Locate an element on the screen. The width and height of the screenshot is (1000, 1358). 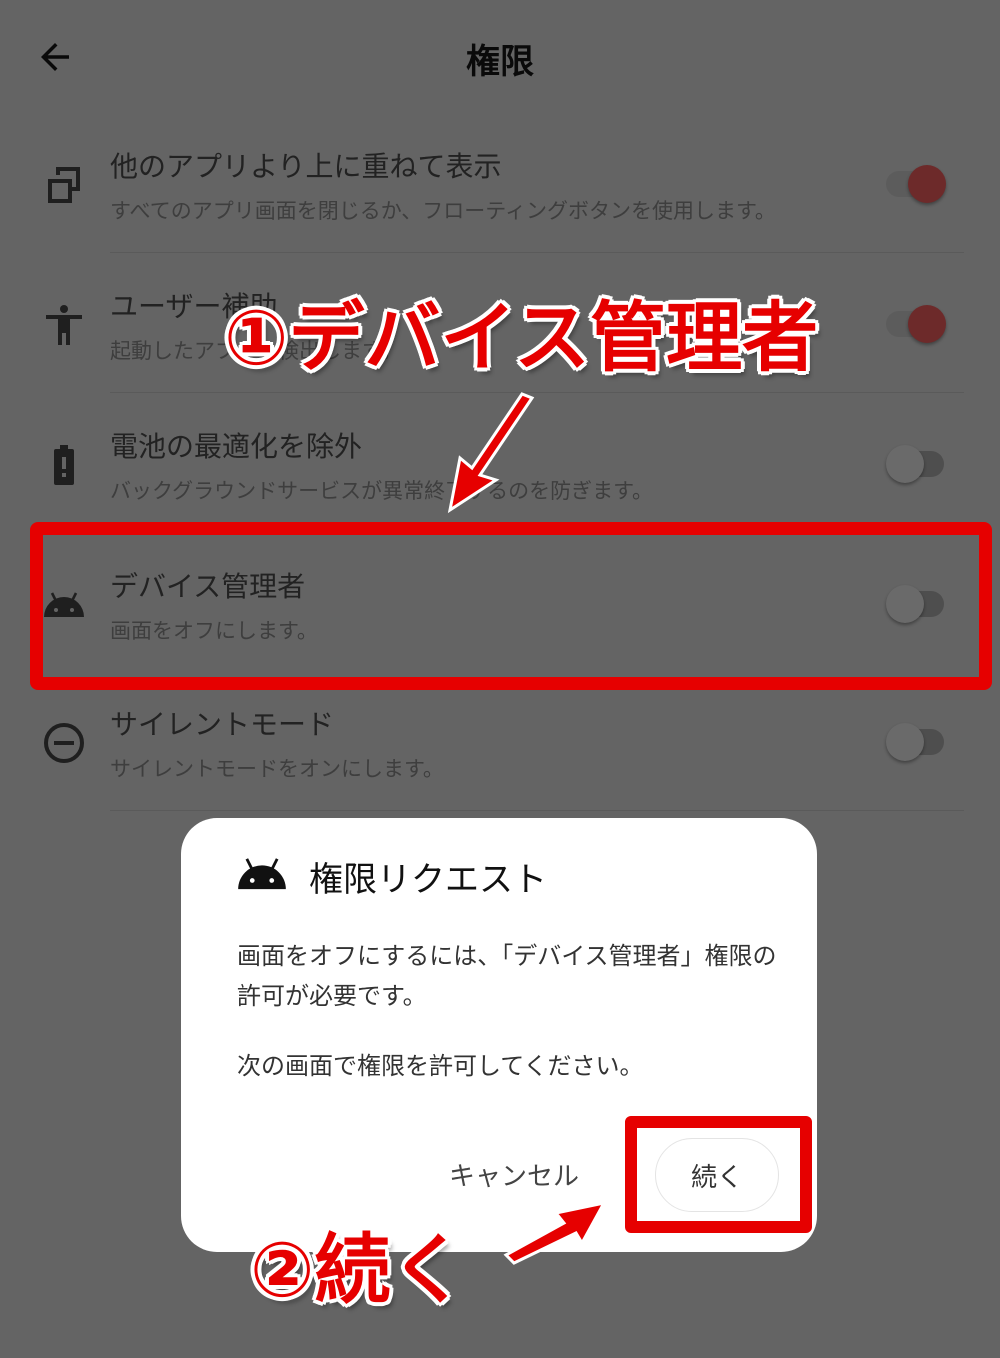
permission-title: サイレントモード is located at coordinates (222, 724).